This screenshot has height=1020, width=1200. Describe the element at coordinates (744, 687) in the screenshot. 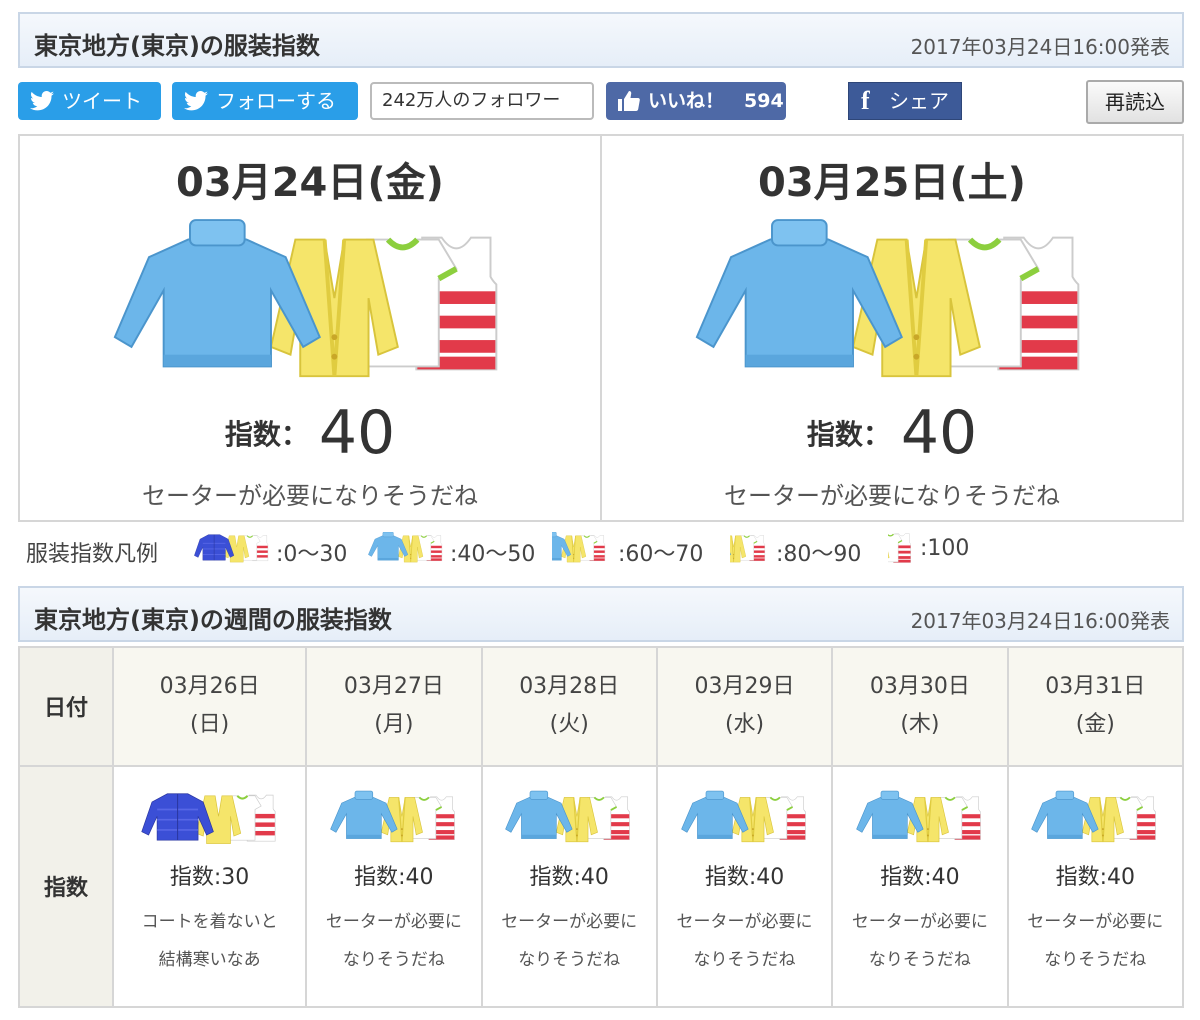

I see `week-date: 03月29日` at that location.